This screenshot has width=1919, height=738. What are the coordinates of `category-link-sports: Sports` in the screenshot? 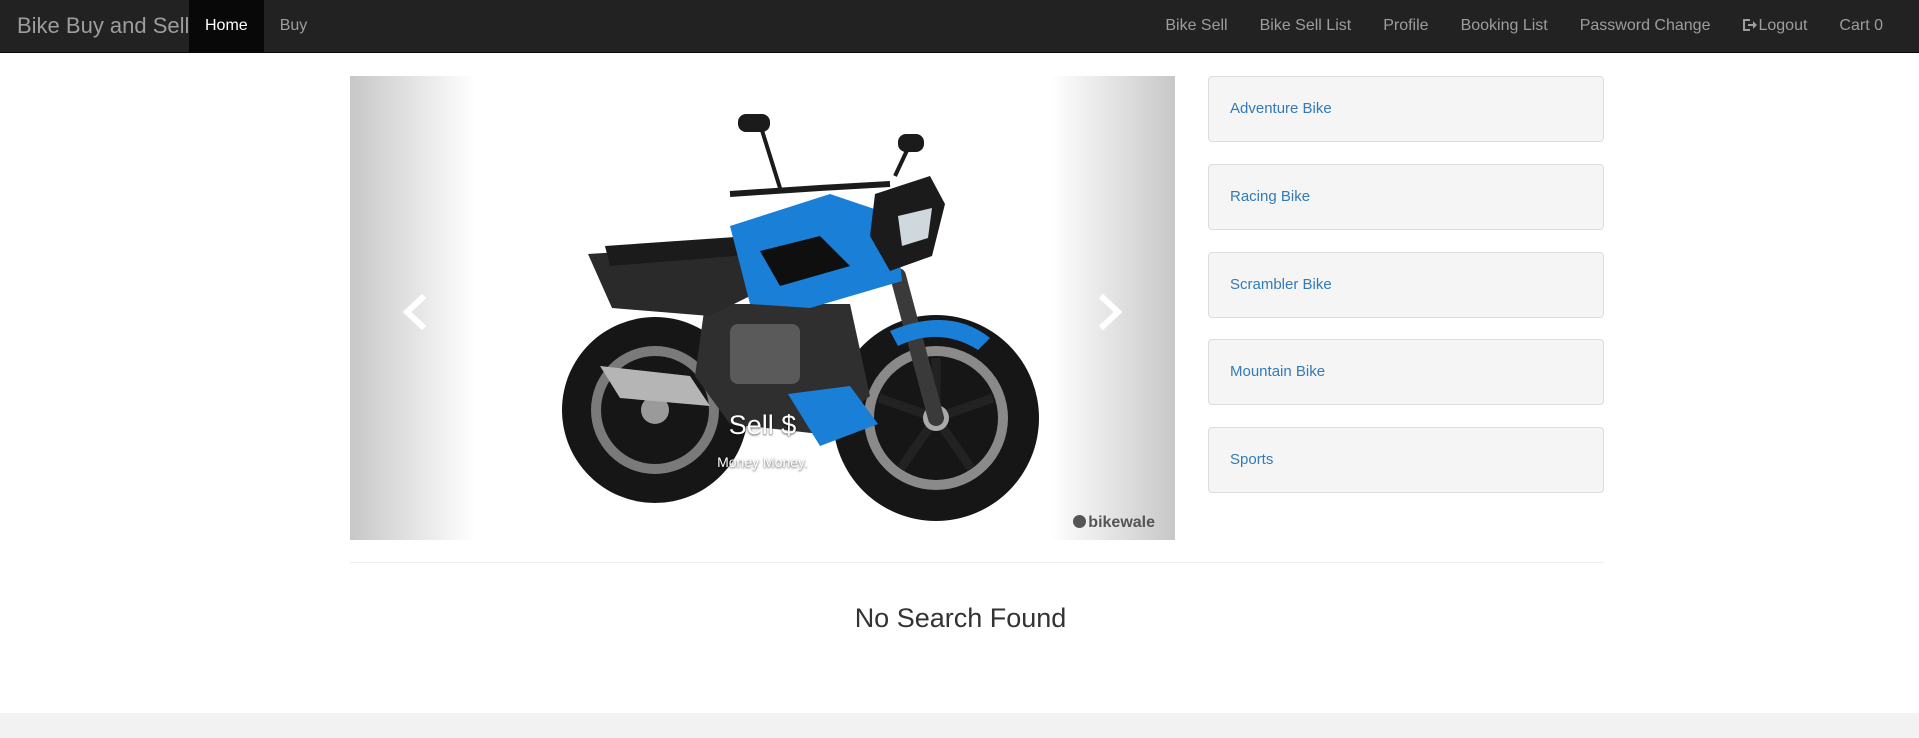 It's located at (1251, 459).